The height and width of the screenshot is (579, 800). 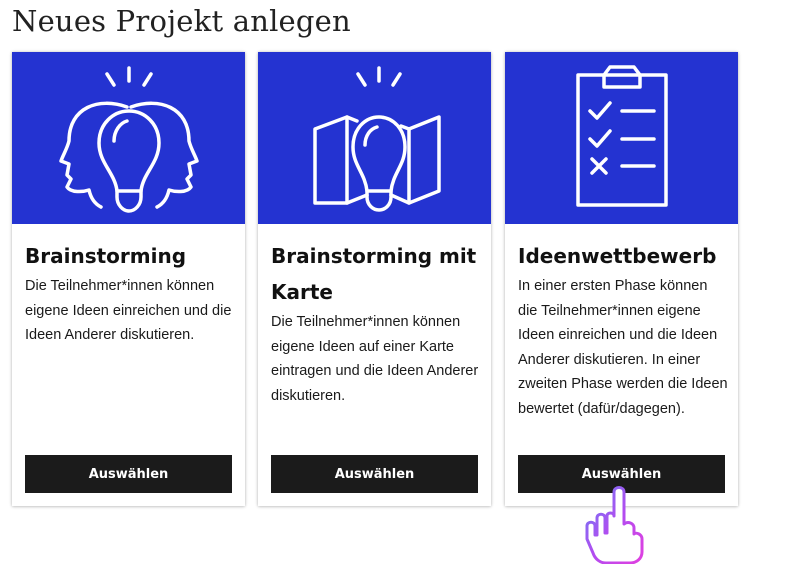 I want to click on map-lightbulb-icon, so click(x=376, y=139).